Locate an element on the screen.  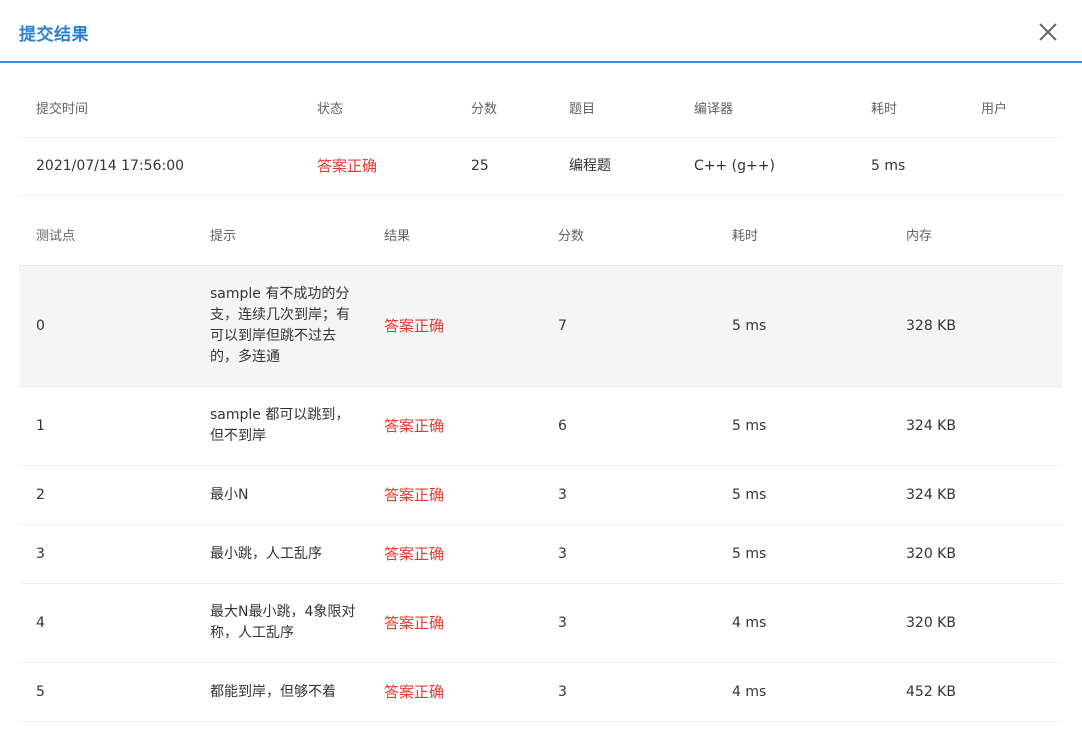
table-row: 3 最小跳，人工乱序 答案正确 3 5 ms 320 KB is located at coordinates (541, 554).